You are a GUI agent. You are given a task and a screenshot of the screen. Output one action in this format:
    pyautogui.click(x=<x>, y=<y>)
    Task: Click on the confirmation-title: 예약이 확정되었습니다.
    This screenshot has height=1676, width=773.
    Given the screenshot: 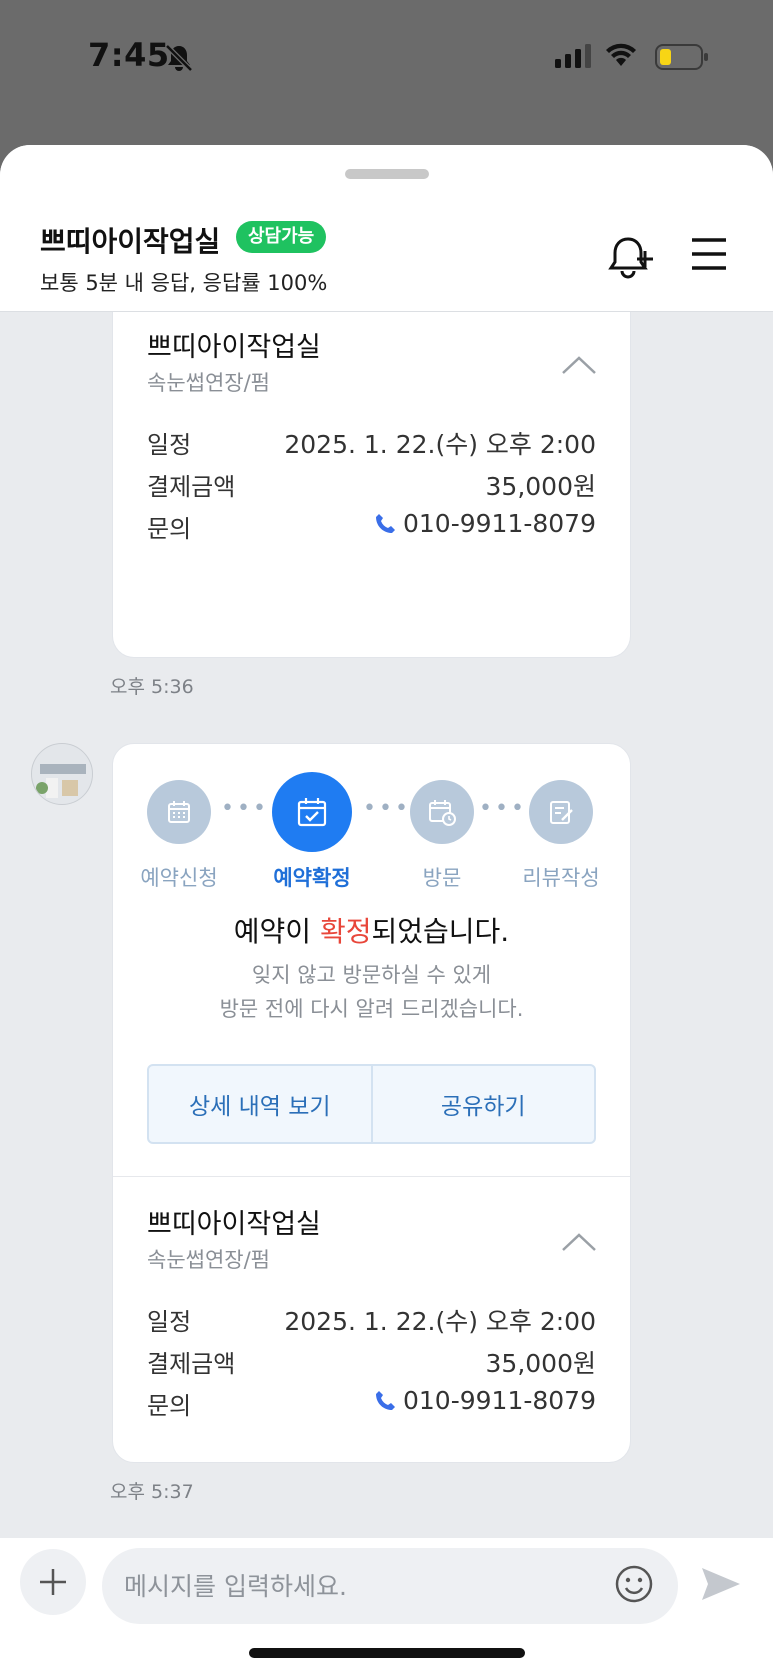 What is the action you would take?
    pyautogui.click(x=371, y=931)
    